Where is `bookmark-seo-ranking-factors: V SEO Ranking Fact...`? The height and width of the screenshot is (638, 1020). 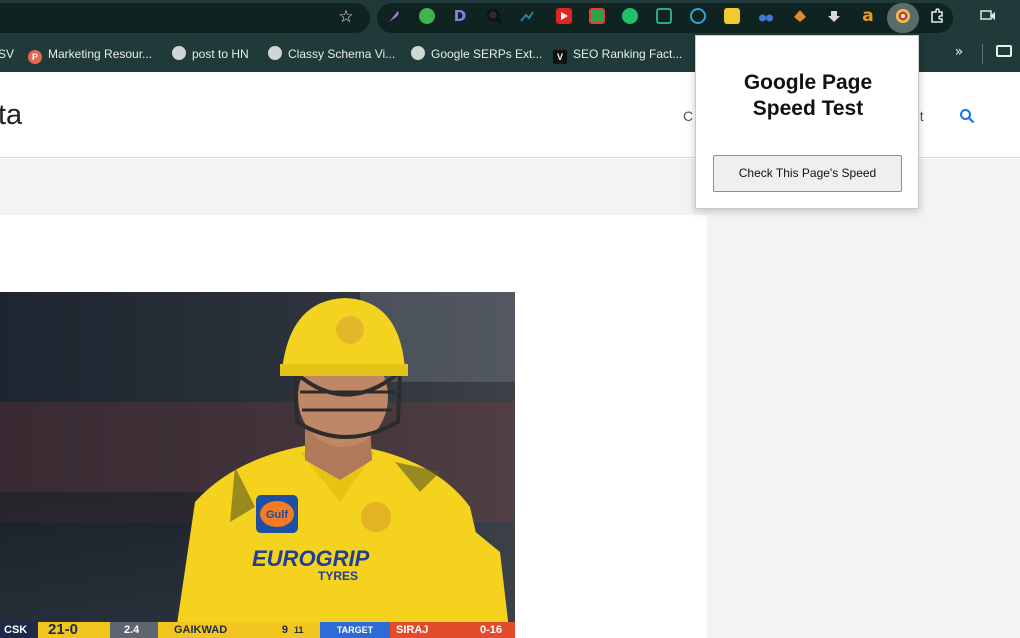 bookmark-seo-ranking-factors: V SEO Ranking Fact... is located at coordinates (617, 54).